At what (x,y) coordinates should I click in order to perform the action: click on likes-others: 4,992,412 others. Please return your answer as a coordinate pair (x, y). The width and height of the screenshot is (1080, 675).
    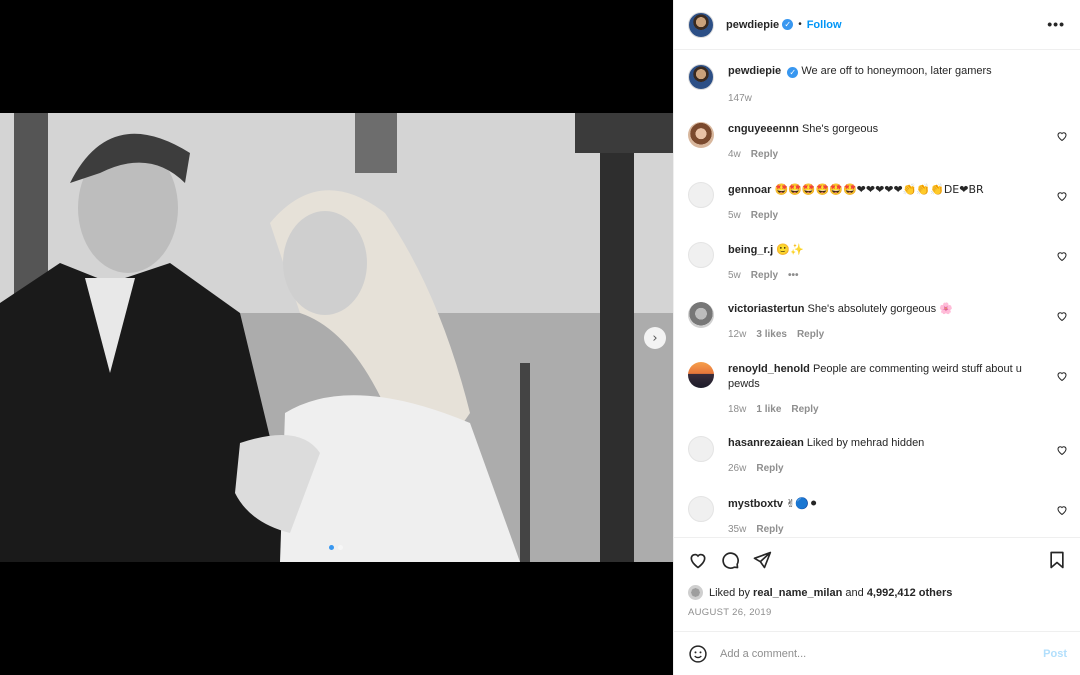
    Looking at the image, I should click on (910, 593).